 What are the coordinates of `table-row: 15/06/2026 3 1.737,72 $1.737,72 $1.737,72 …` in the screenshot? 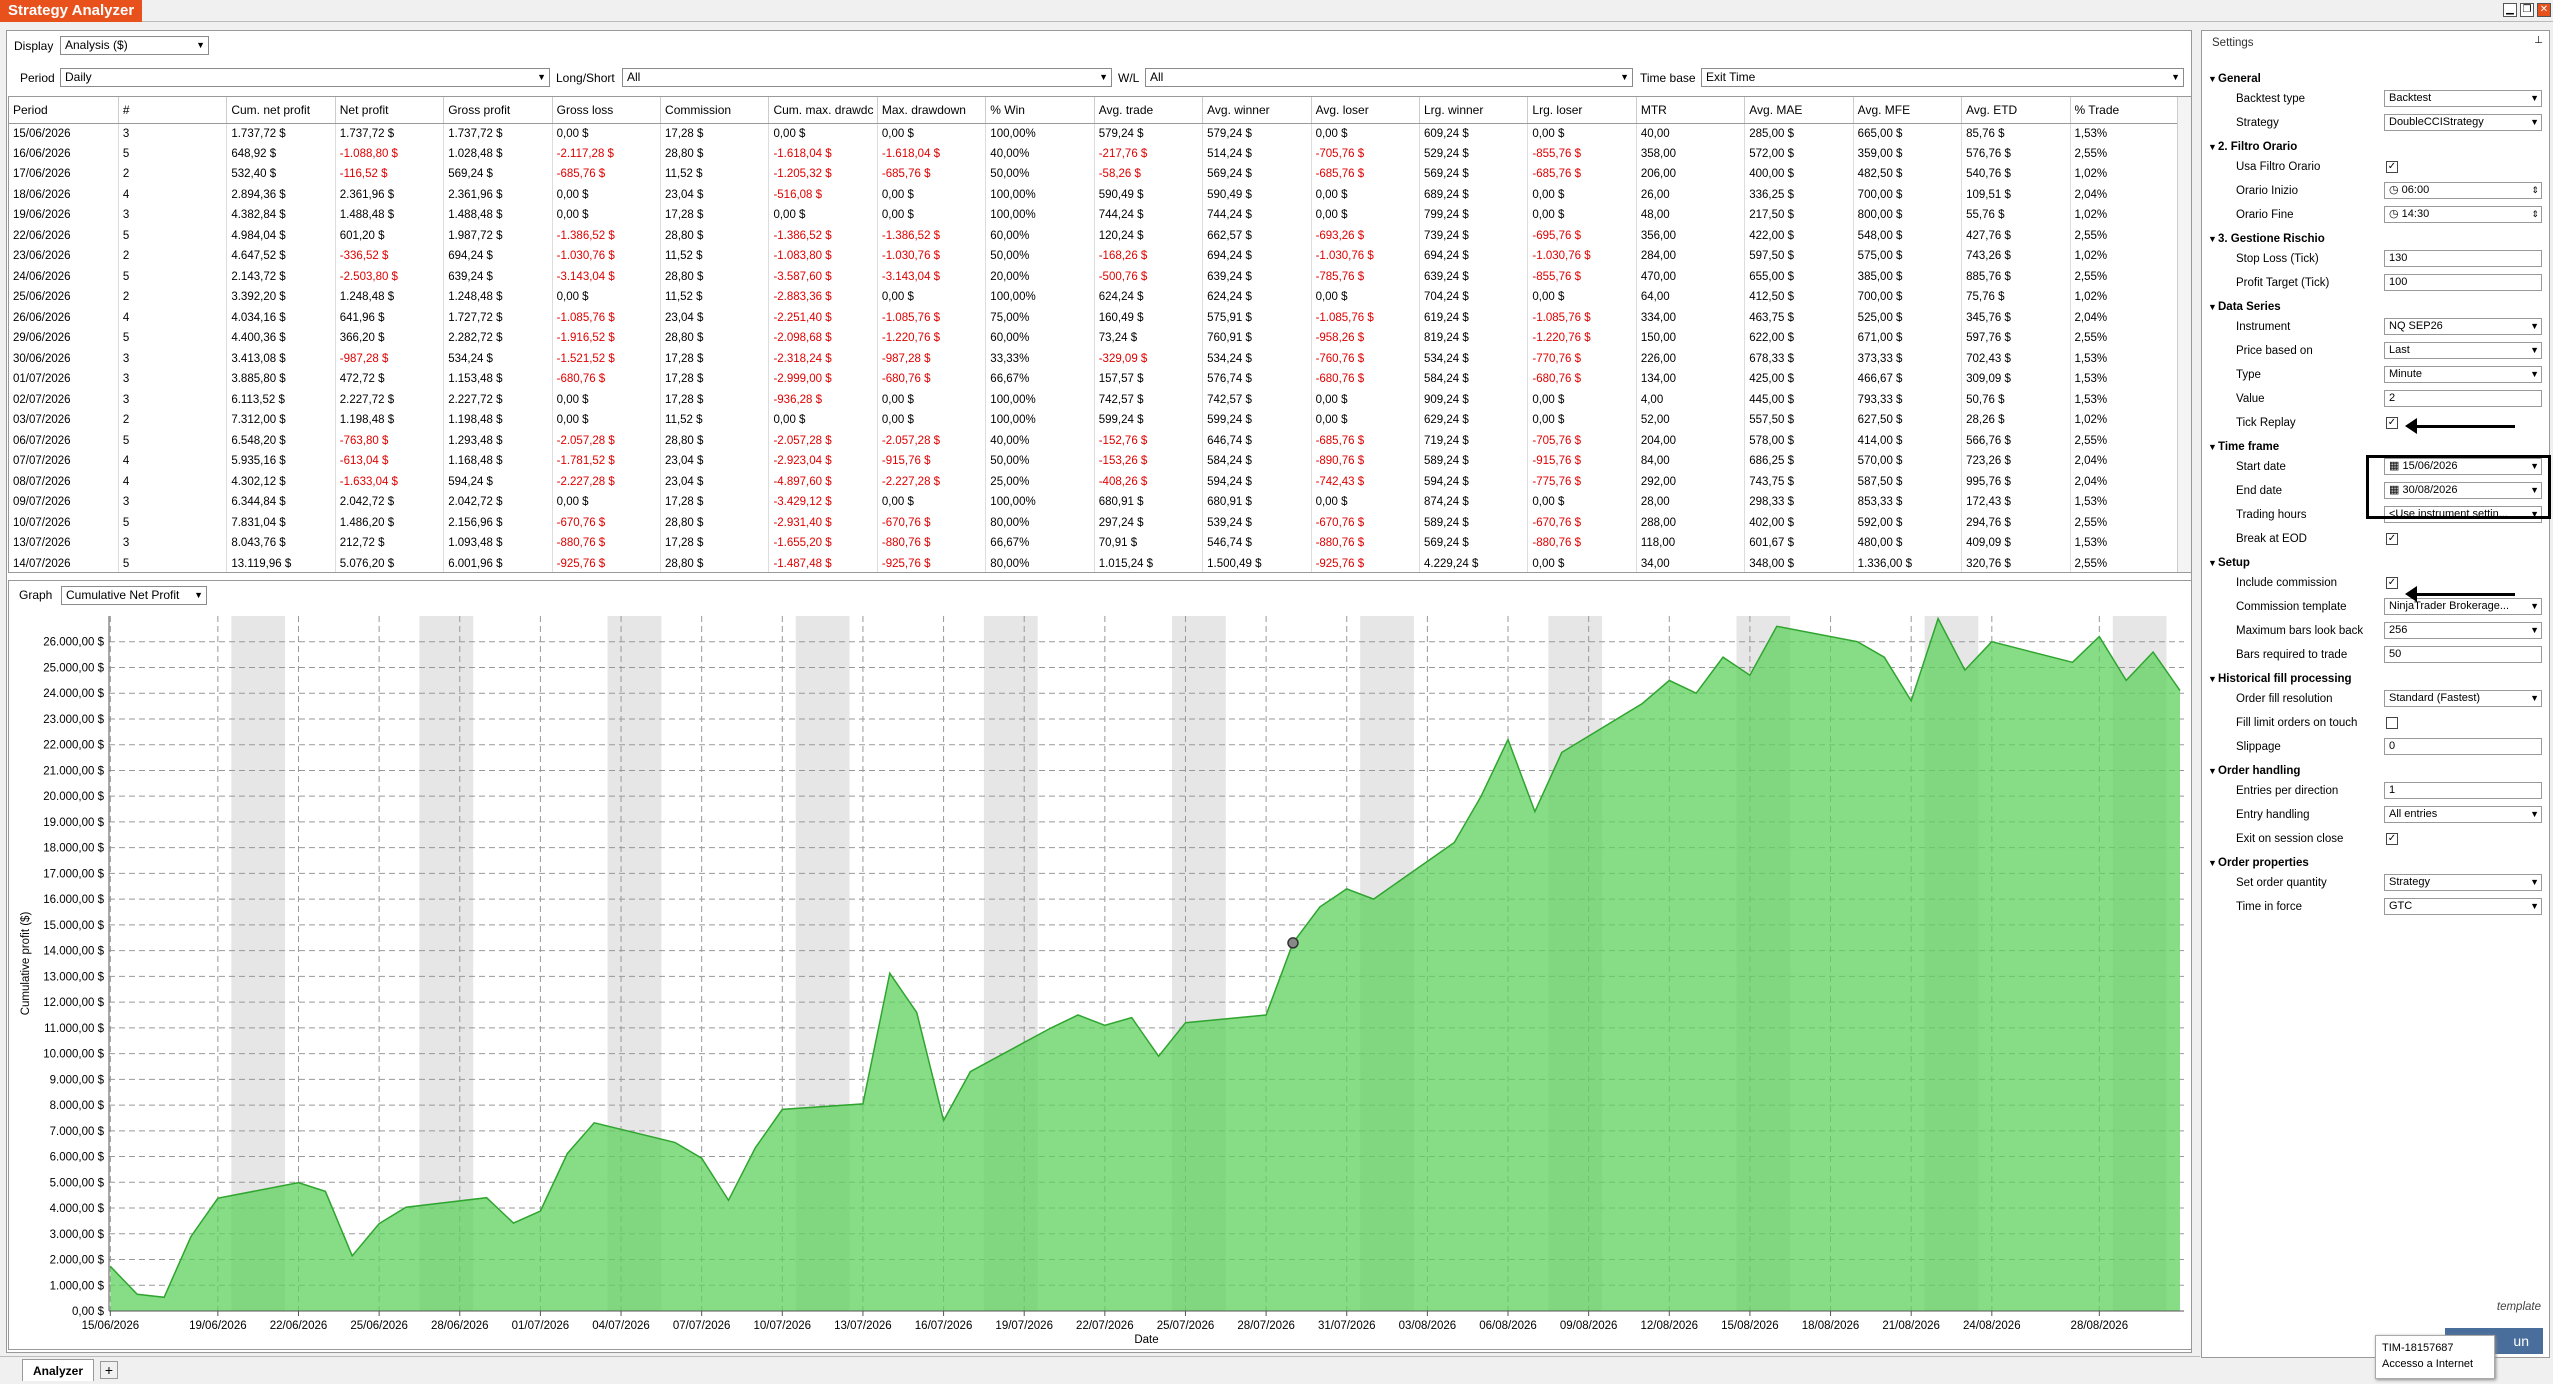 It's located at (1094, 133).